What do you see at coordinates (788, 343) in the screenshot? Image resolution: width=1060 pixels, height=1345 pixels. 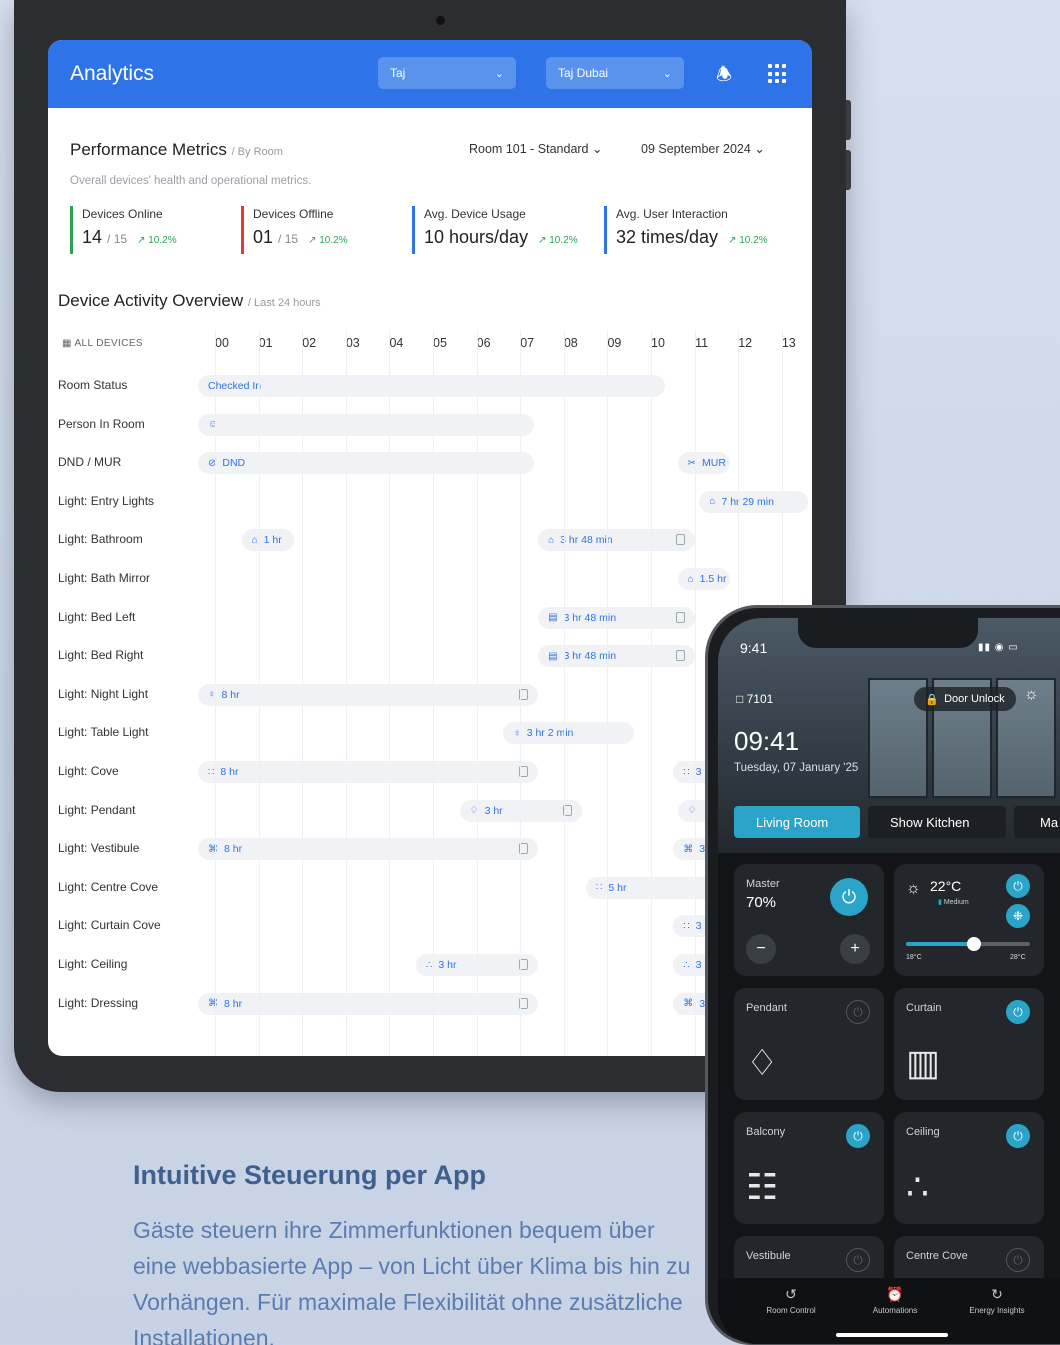 I see `hour-label: 13` at bounding box center [788, 343].